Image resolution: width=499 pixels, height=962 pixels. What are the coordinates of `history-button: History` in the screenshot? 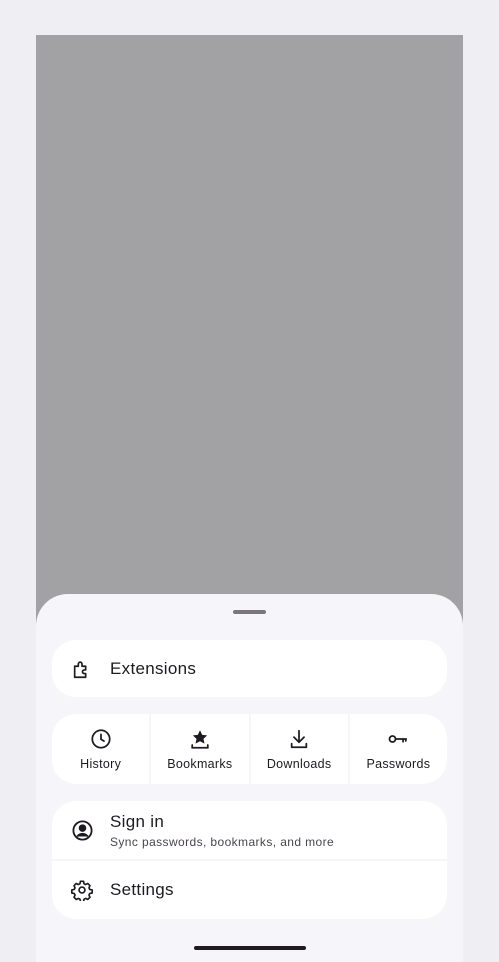 It's located at (101, 749).